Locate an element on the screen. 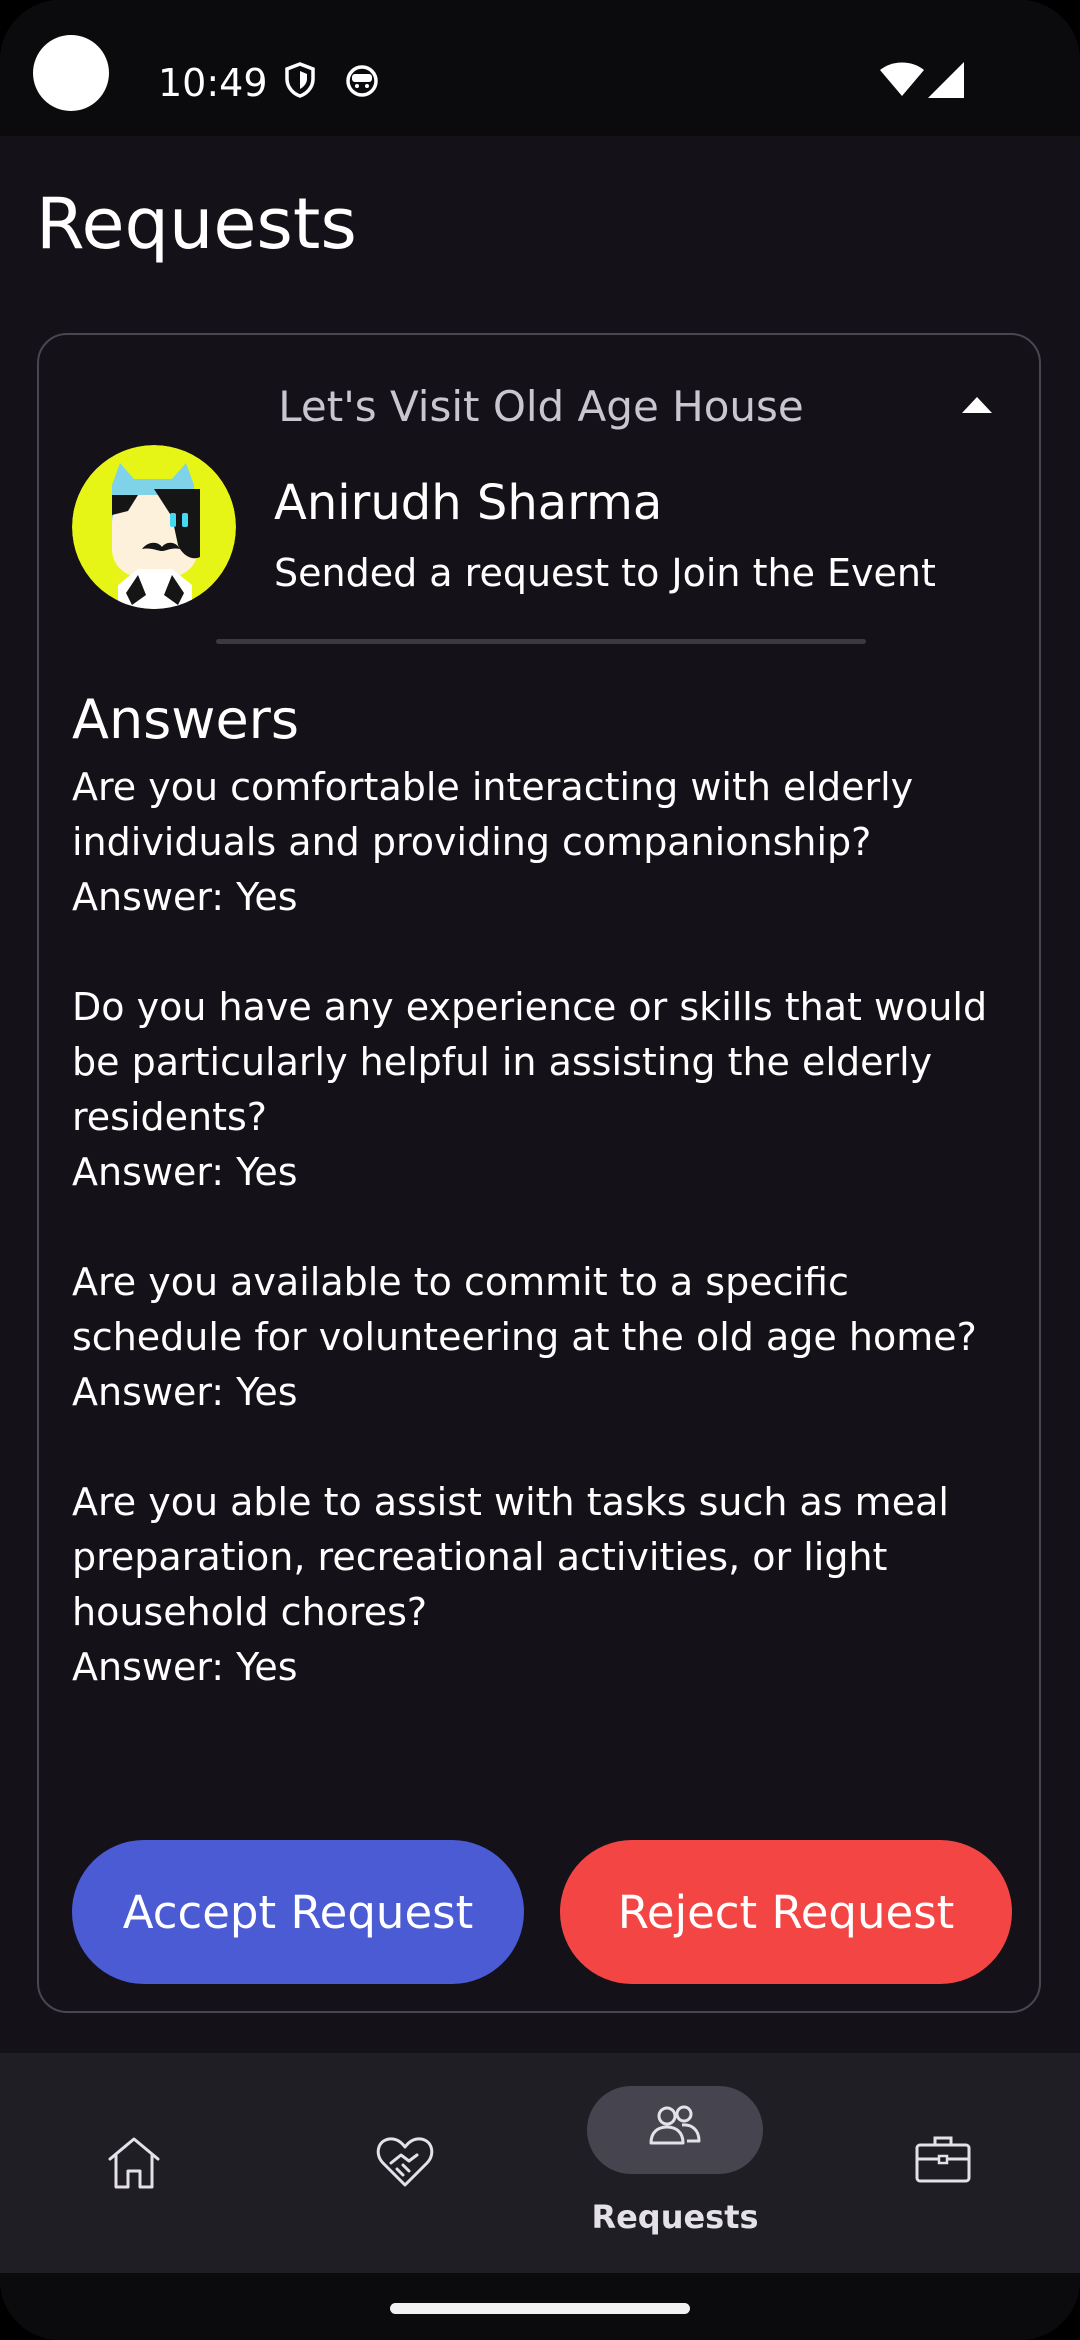 The width and height of the screenshot is (1080, 2340). nav-item-work is located at coordinates (943, 2163).